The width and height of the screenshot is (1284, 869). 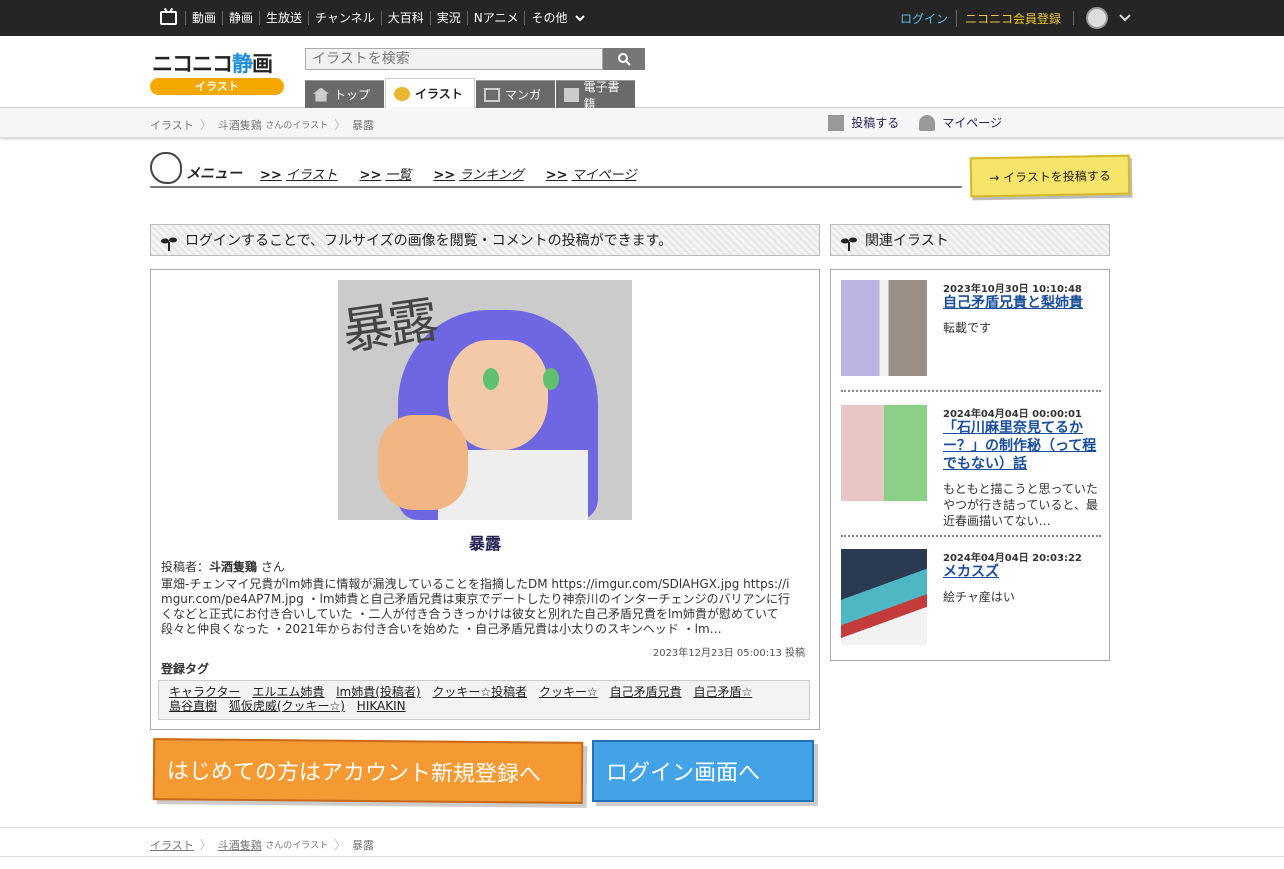 What do you see at coordinates (168, 18) in the screenshot?
I see `niconico-tv-icon` at bounding box center [168, 18].